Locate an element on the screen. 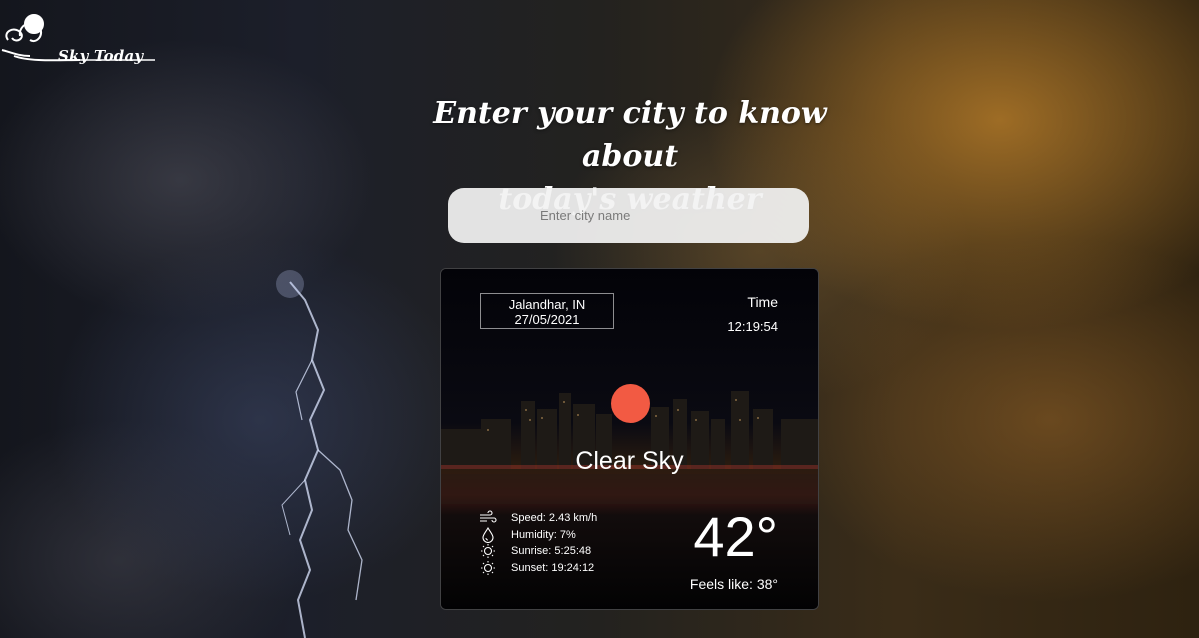 The height and width of the screenshot is (638, 1199). humidity-text: Humidity: 7% is located at coordinates (543, 534).